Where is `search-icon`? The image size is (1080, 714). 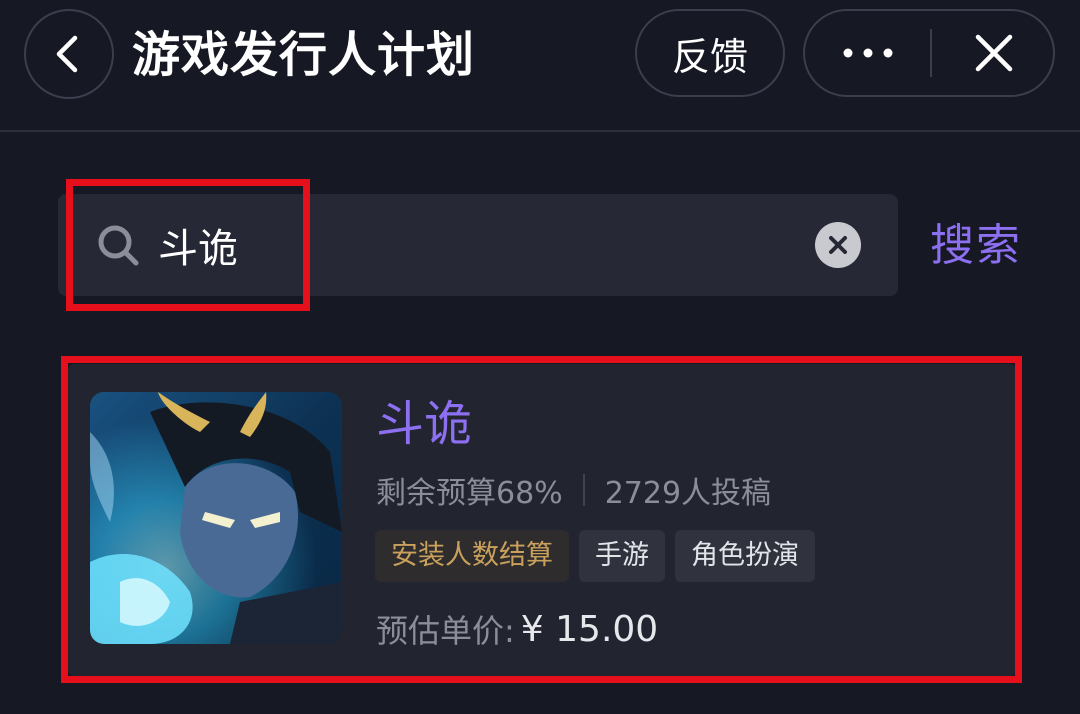
search-icon is located at coordinates (118, 245).